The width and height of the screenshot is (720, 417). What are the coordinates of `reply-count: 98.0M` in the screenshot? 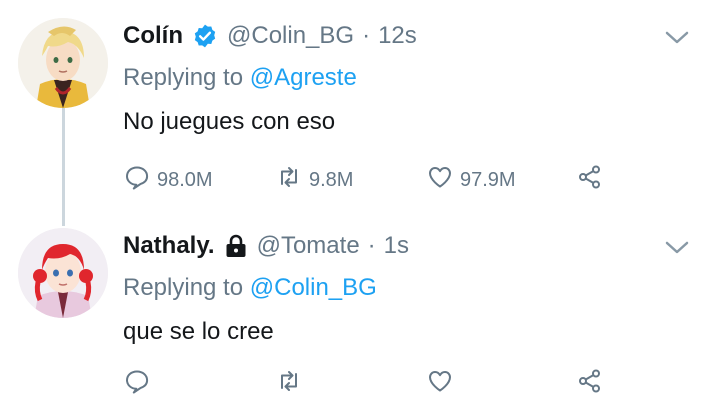 It's located at (185, 179).